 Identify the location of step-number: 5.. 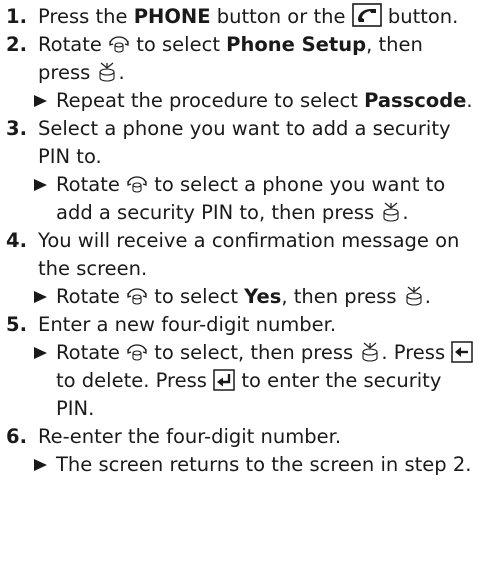
(16, 324).